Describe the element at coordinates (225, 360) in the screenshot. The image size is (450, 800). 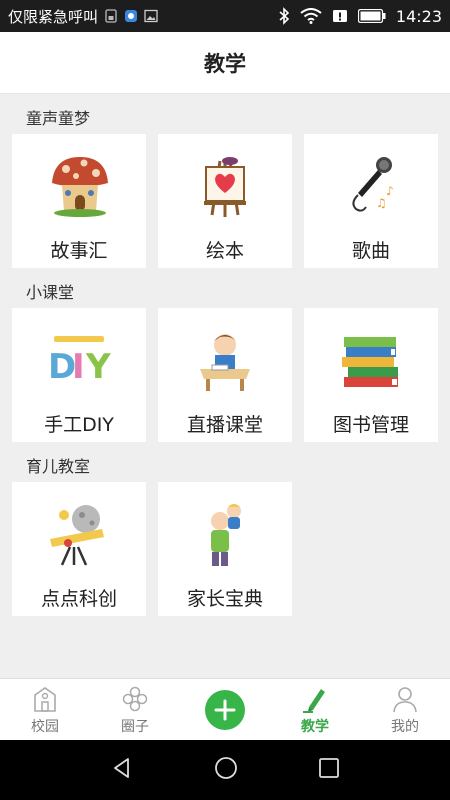
I see `student-desk-icon` at that location.